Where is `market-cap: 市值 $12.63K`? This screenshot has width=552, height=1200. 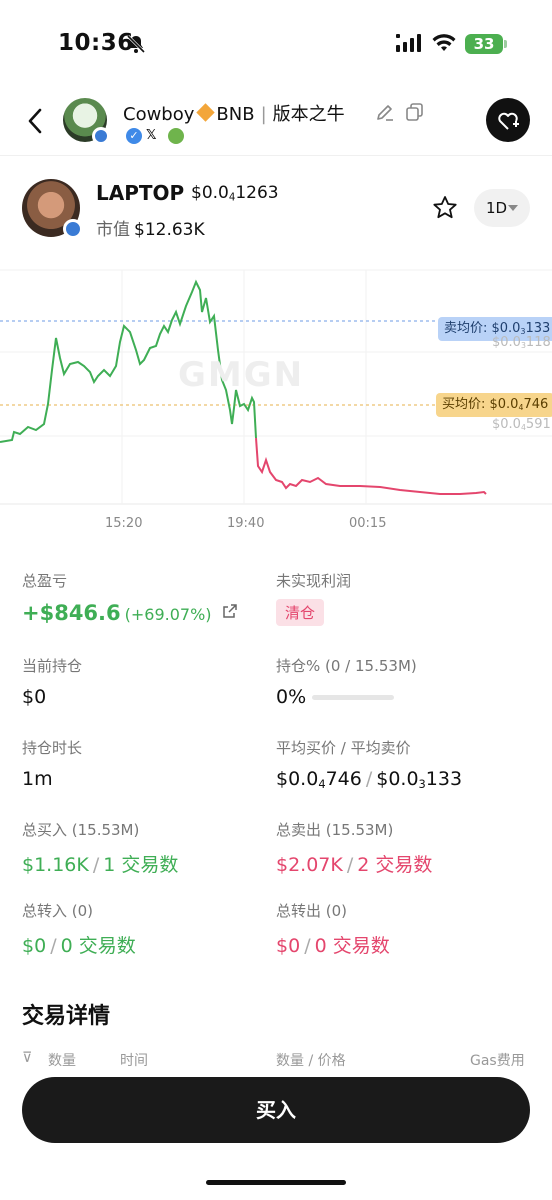 market-cap: 市值 $12.63K is located at coordinates (150, 227).